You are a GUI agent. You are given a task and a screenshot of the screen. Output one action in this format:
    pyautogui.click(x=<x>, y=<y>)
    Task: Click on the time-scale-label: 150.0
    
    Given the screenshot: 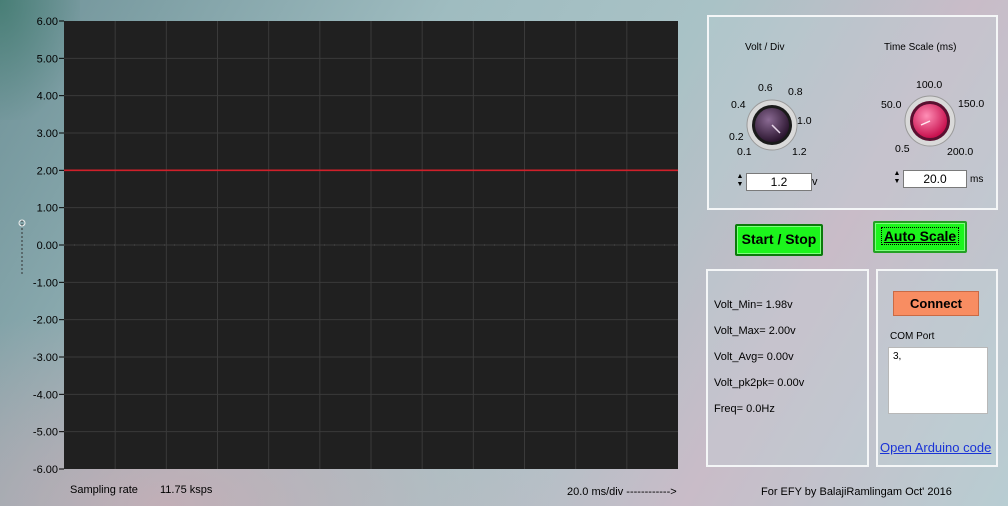 What is the action you would take?
    pyautogui.click(x=971, y=104)
    